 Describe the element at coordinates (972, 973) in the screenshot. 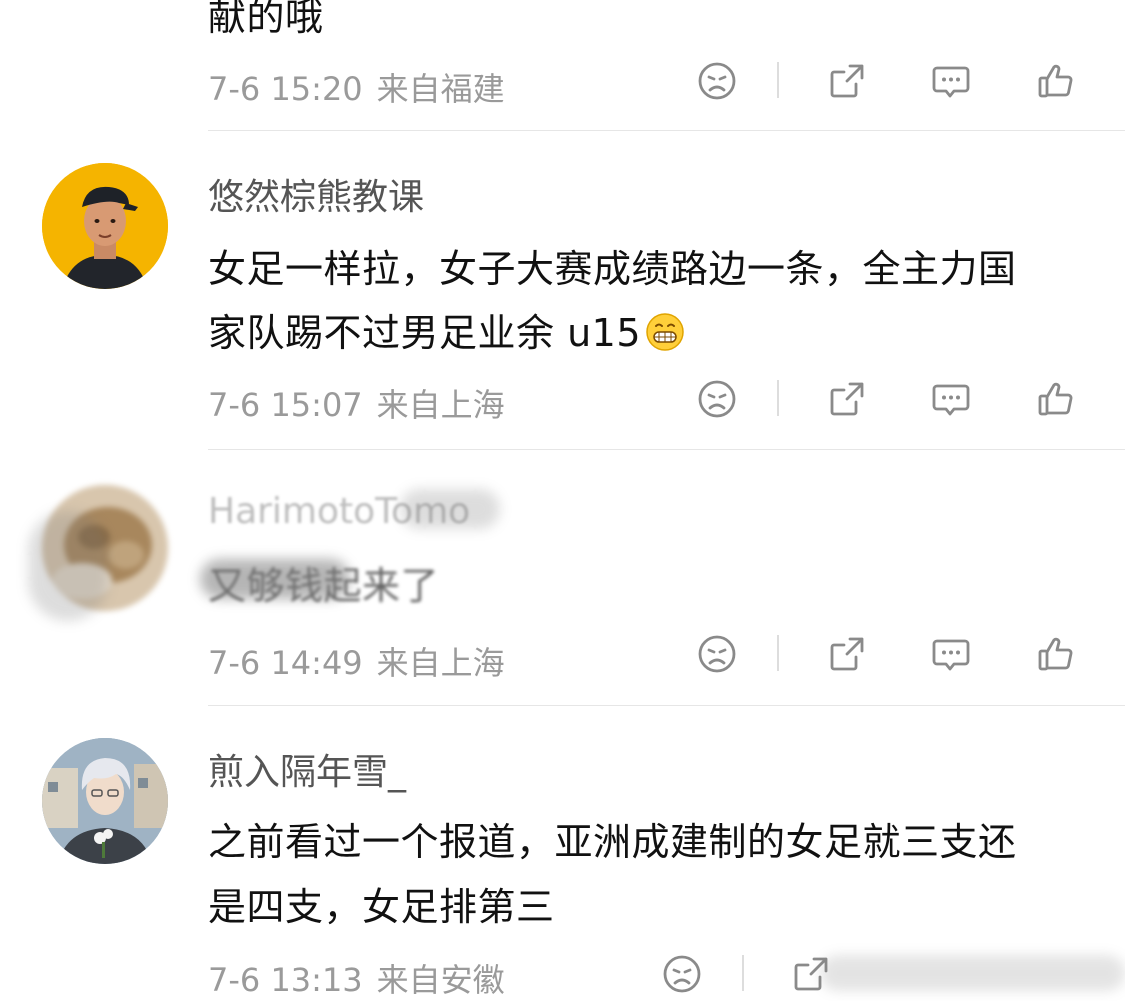

I see `watermark-blur` at that location.